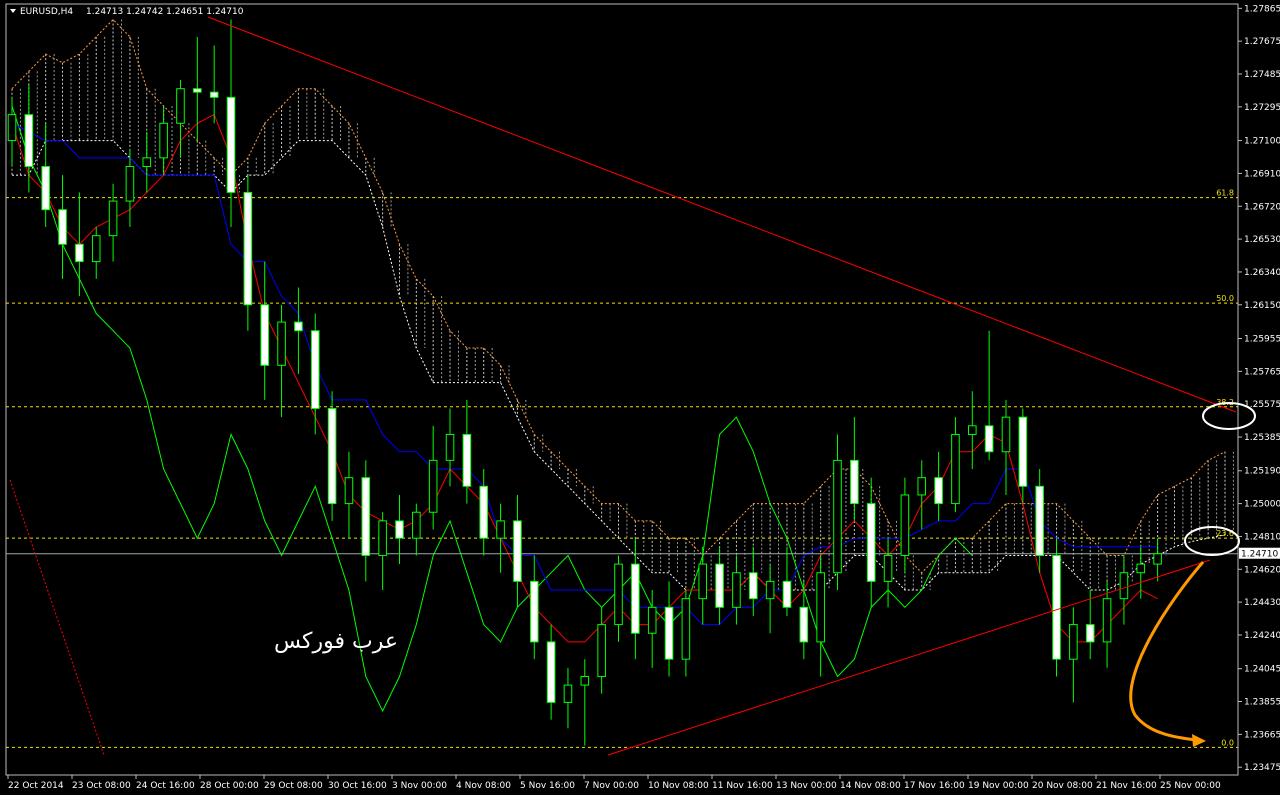 This screenshot has height=795, width=1280. Describe the element at coordinates (611, 786) in the screenshot. I see `x-tick-label: 7 Nov 00:00` at that location.